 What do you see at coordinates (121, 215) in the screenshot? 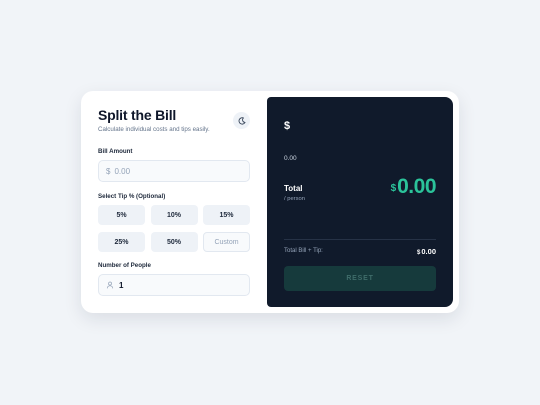
I see `tip-button-5: 5%` at bounding box center [121, 215].